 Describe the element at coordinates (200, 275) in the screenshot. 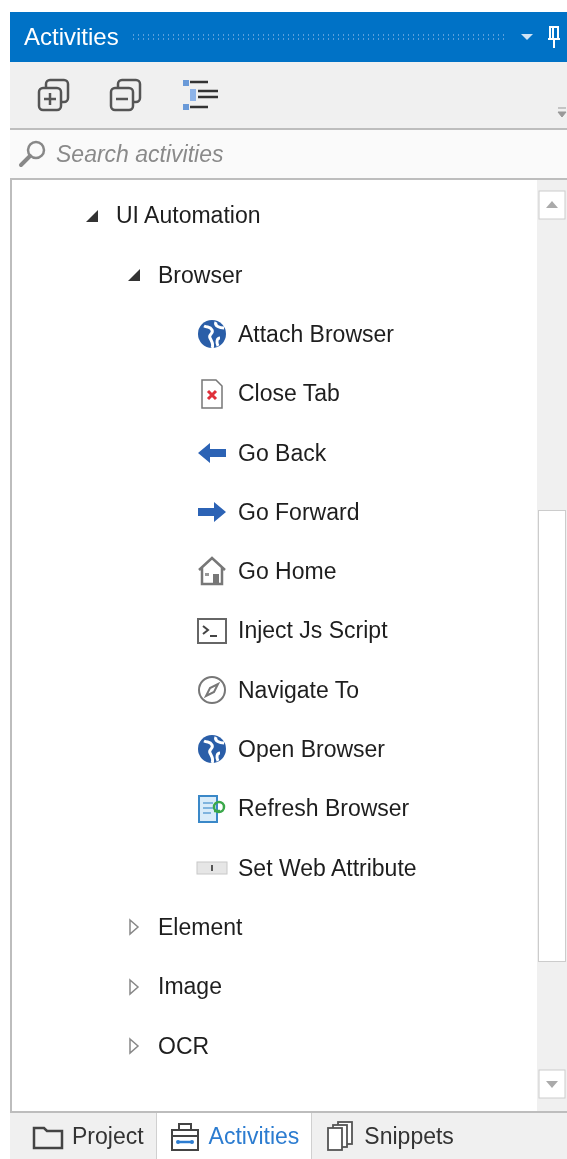

I see `tree-group-label: Browser` at that location.